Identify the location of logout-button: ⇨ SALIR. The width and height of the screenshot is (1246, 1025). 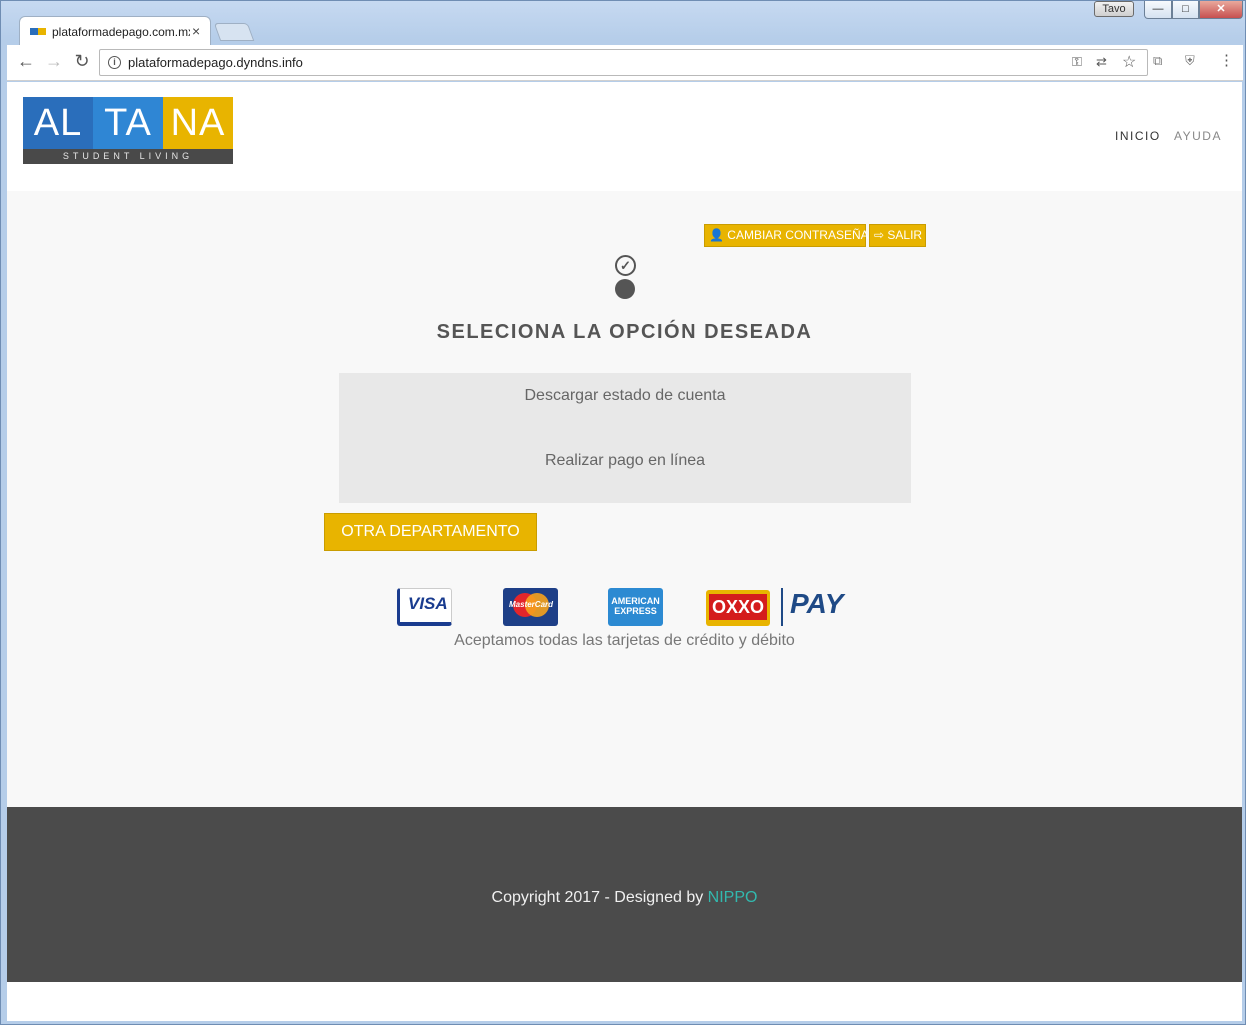
(897, 235).